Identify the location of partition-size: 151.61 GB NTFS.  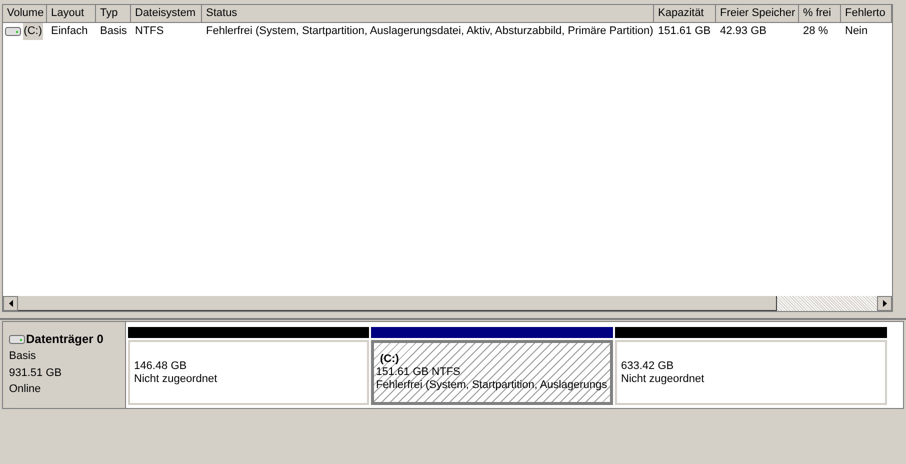
(419, 372).